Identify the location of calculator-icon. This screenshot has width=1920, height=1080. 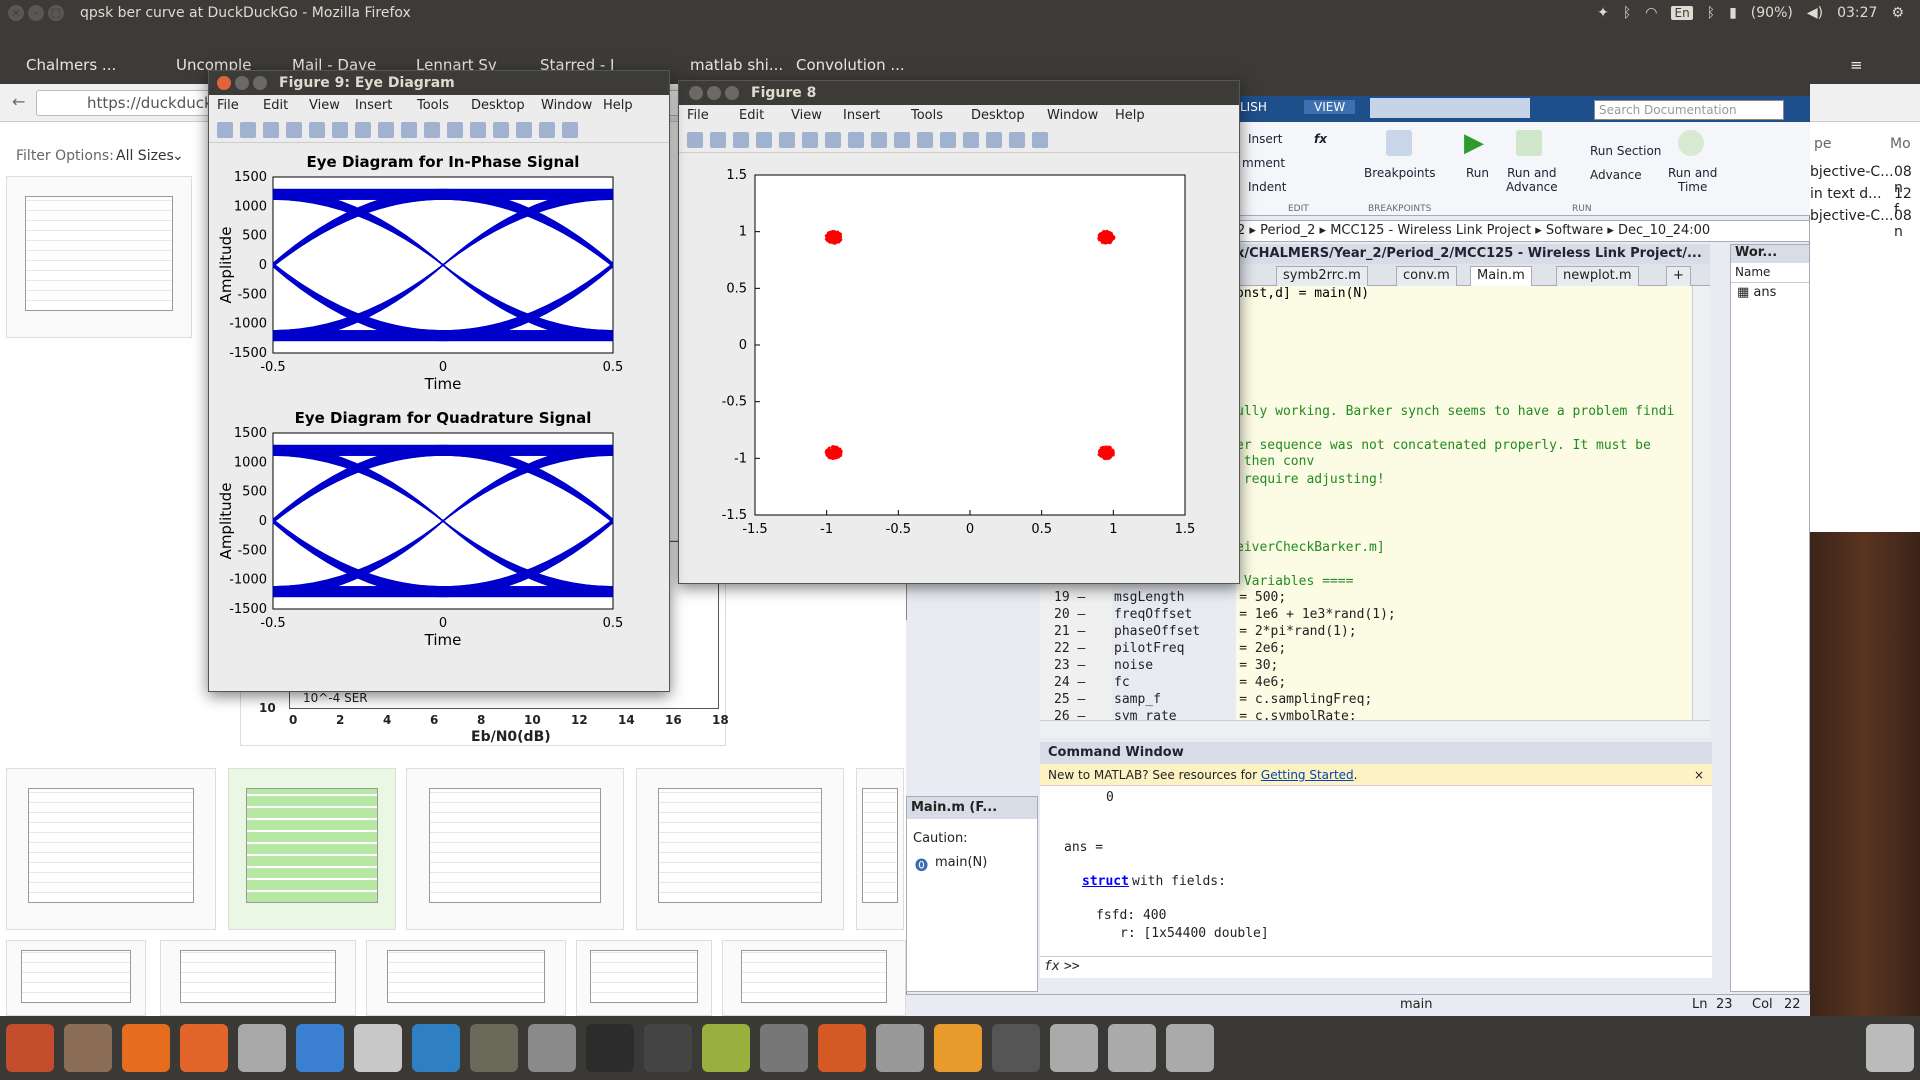
(784, 1048).